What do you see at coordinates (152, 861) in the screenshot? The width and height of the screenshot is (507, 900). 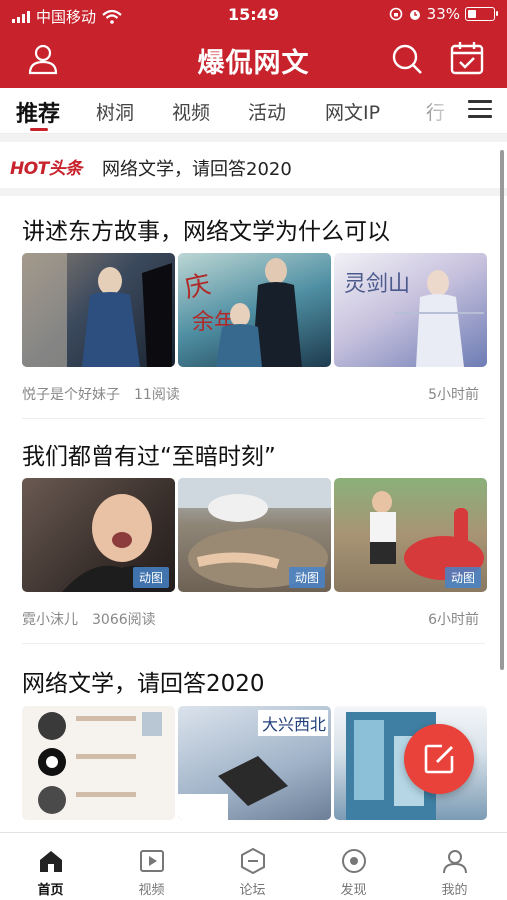 I see `video-icon` at bounding box center [152, 861].